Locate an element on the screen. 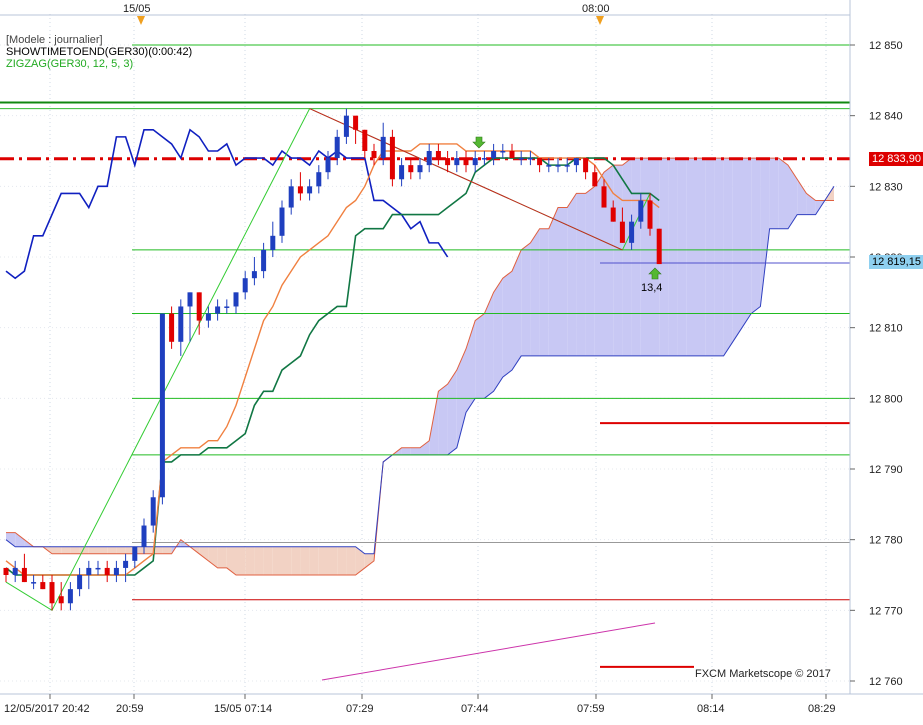 The image size is (923, 725). x-tick-label: 08:29 is located at coordinates (822, 709).